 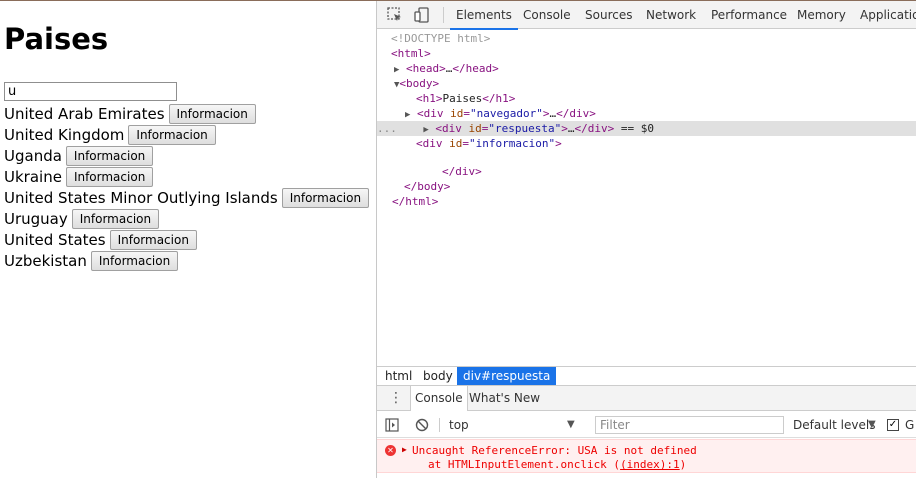 What do you see at coordinates (398, 376) in the screenshot?
I see `breadcrumb-html: html` at bounding box center [398, 376].